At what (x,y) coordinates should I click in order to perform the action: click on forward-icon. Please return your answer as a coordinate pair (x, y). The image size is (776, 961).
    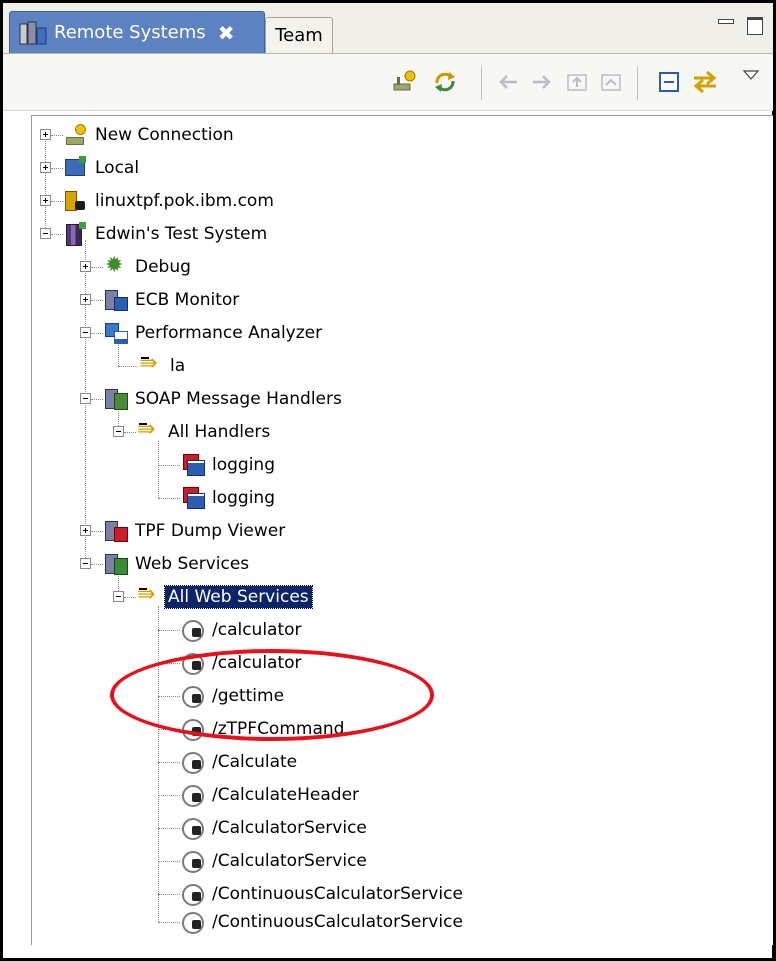
    Looking at the image, I should click on (541, 82).